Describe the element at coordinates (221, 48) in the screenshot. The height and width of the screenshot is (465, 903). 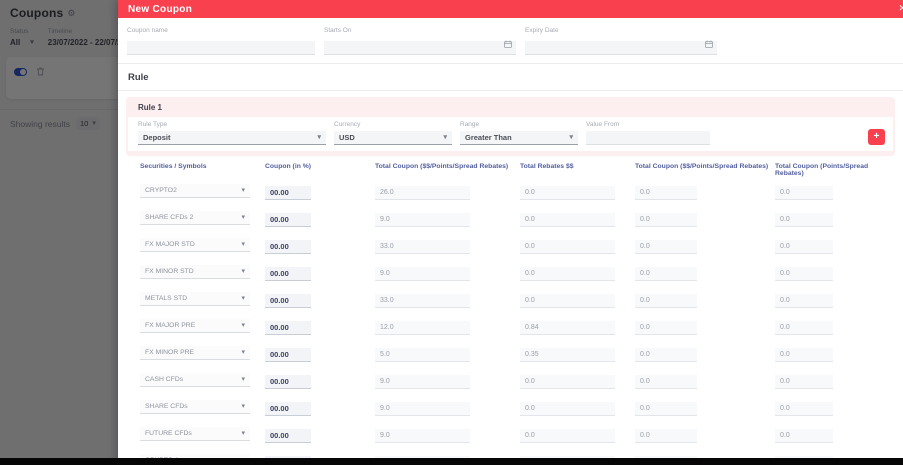
I see `coupon-name-input` at that location.